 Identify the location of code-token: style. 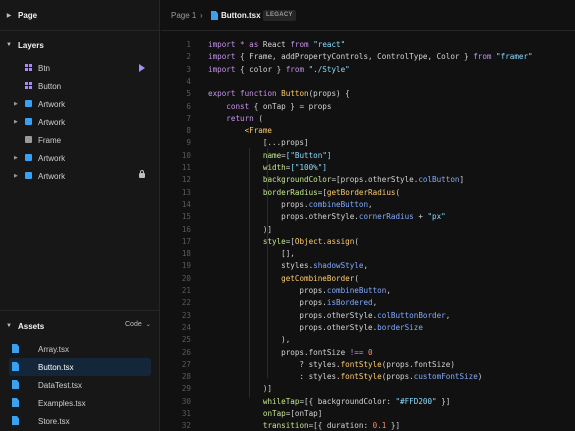
(274, 241).